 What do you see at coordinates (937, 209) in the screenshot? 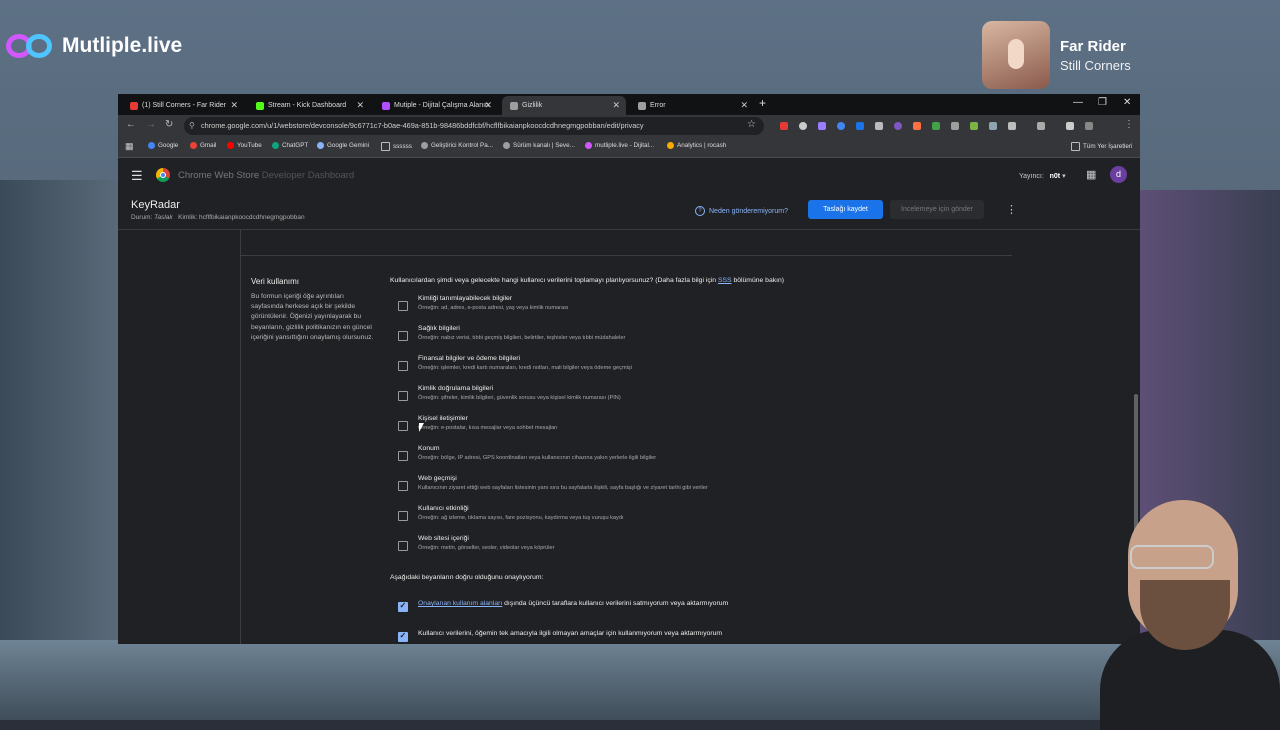
I see `submit-for-review-button: İncelemeye için gönder` at bounding box center [937, 209].